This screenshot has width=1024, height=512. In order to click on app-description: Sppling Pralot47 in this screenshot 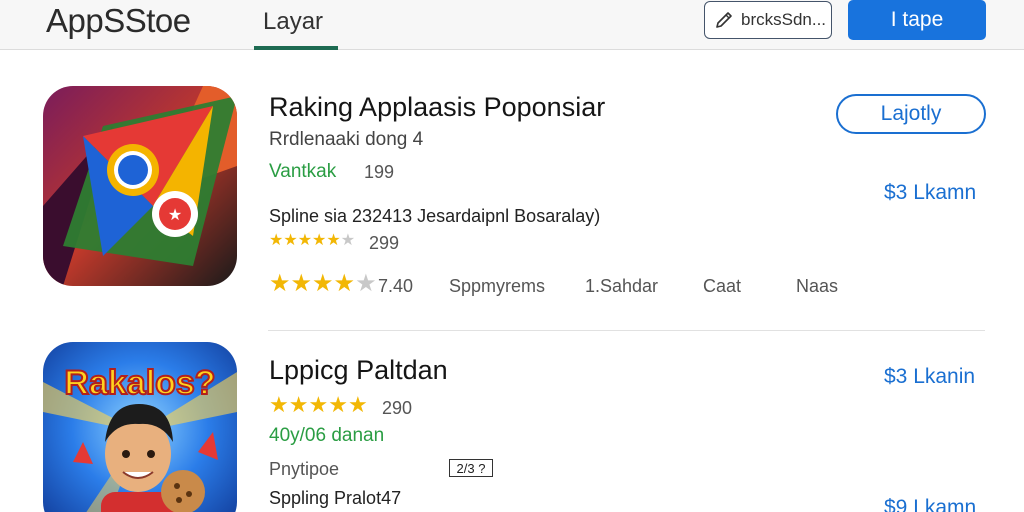, I will do `click(335, 498)`.